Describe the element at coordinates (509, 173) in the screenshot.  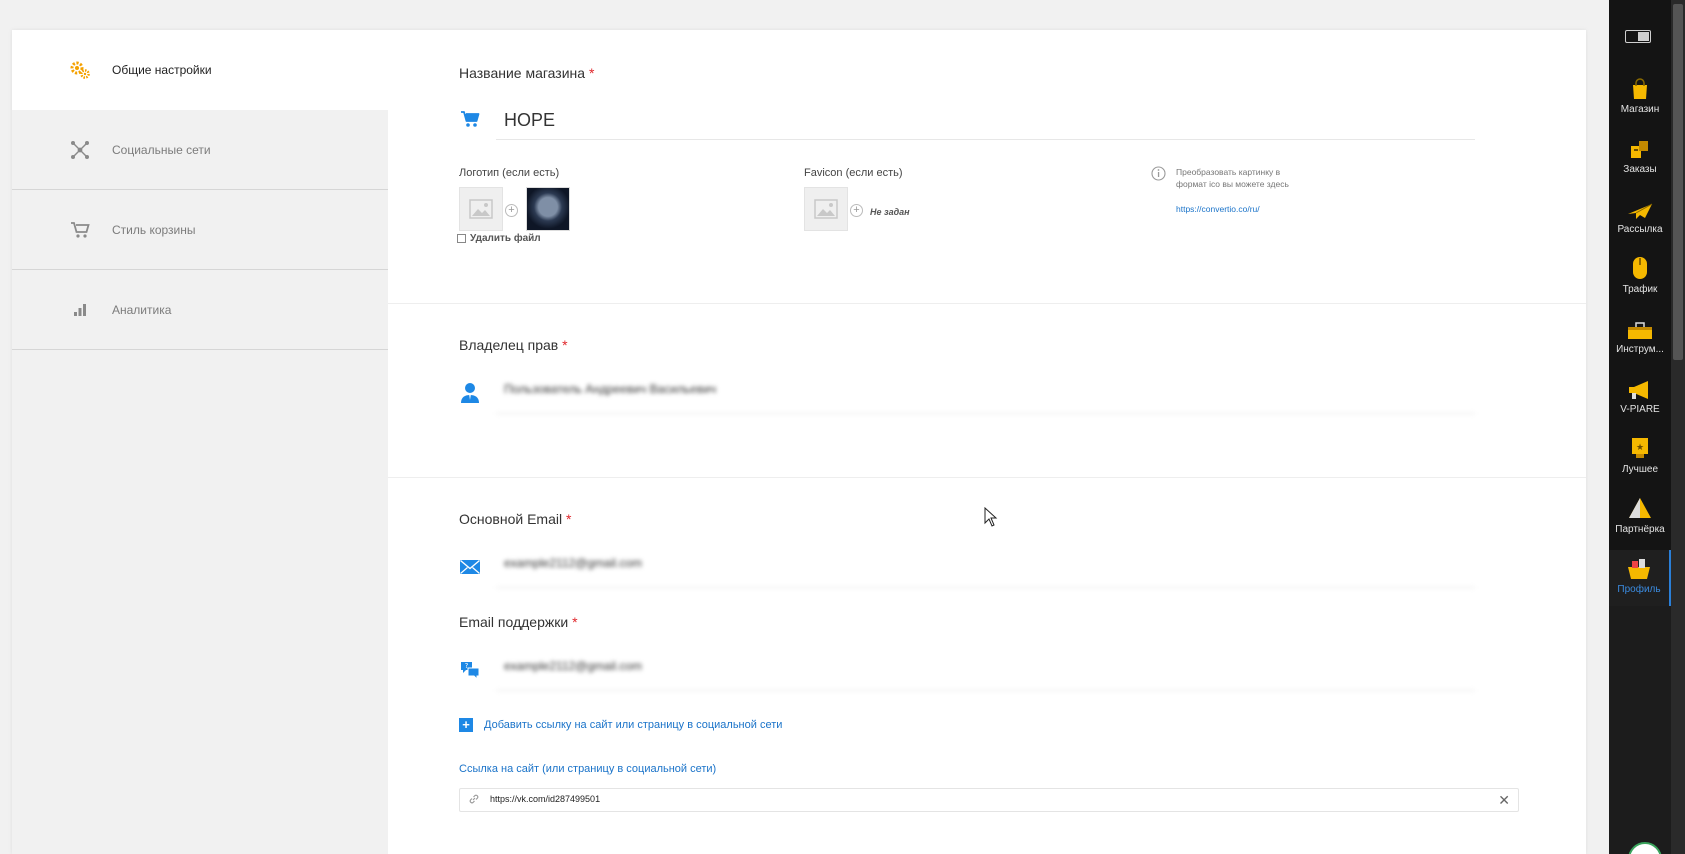
I see `logo-label: Логотип (если есть)` at that location.